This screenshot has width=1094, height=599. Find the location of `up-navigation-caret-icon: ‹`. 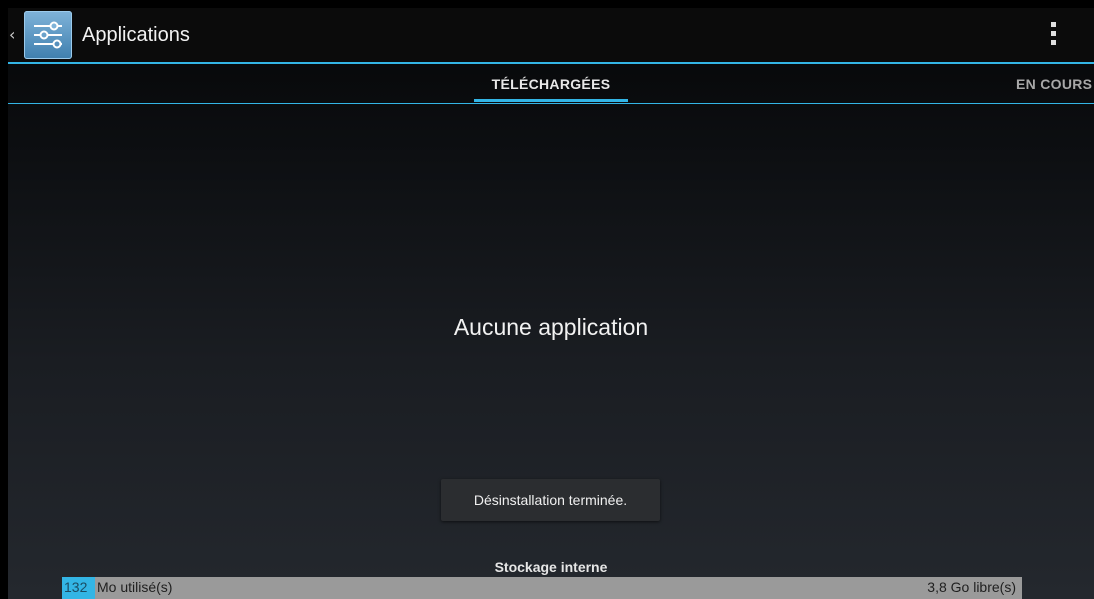

up-navigation-caret-icon: ‹ is located at coordinates (12, 35).